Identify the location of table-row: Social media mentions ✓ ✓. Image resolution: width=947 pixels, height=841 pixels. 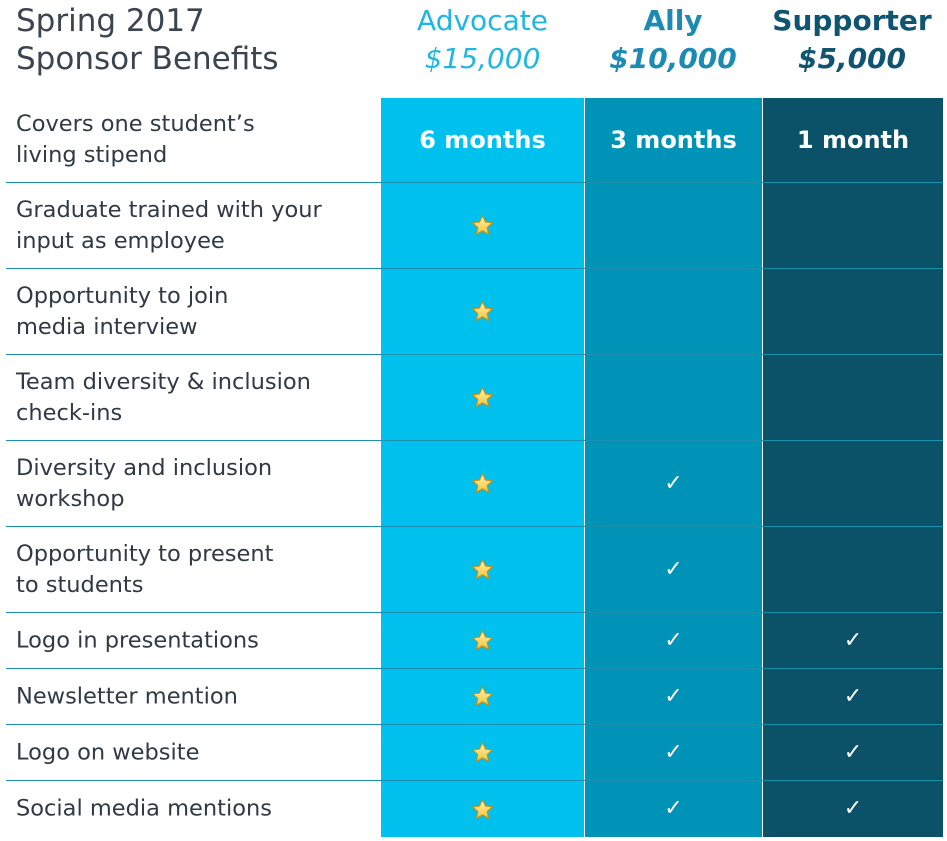
(474, 809).